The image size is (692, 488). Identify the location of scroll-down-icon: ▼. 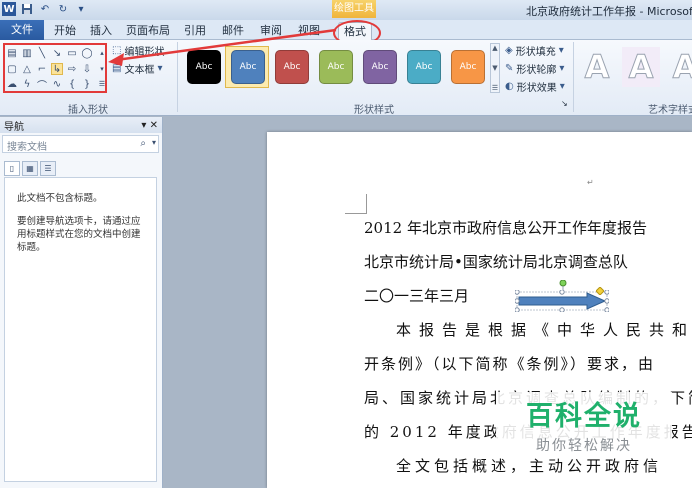
(494, 68).